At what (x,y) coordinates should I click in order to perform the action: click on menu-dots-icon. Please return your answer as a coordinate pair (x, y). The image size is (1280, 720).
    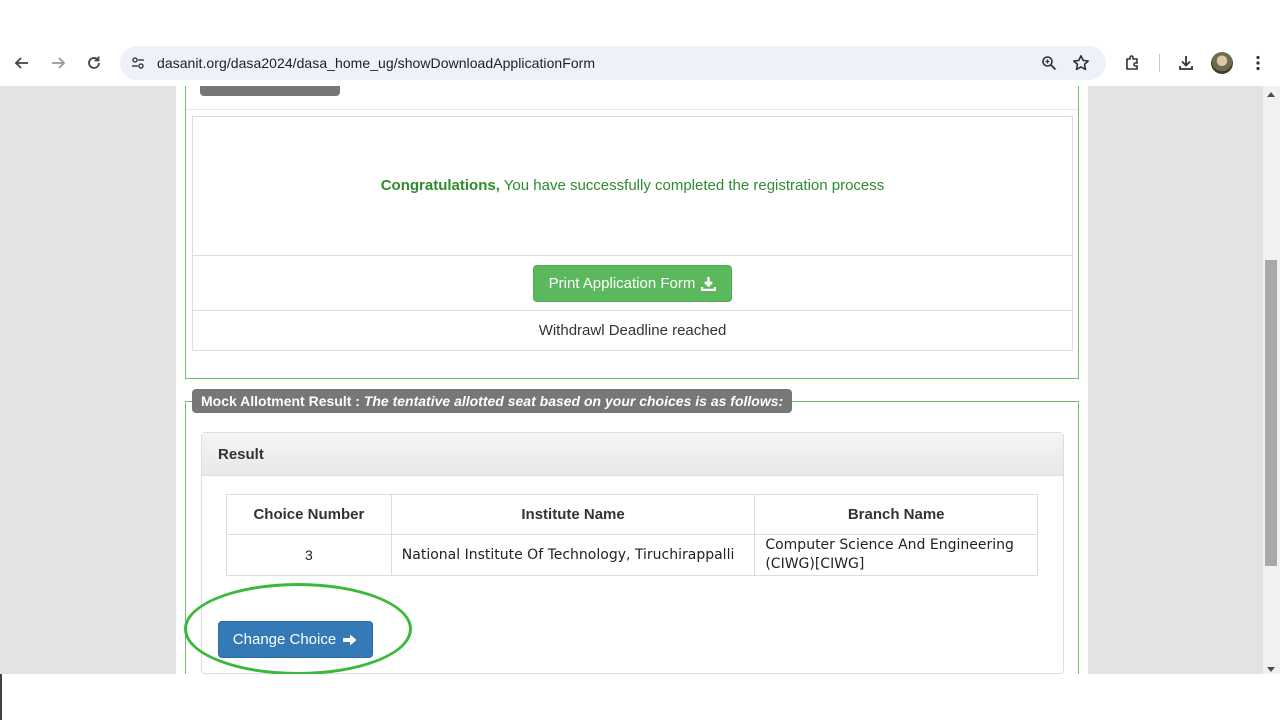
    Looking at the image, I should click on (1258, 63).